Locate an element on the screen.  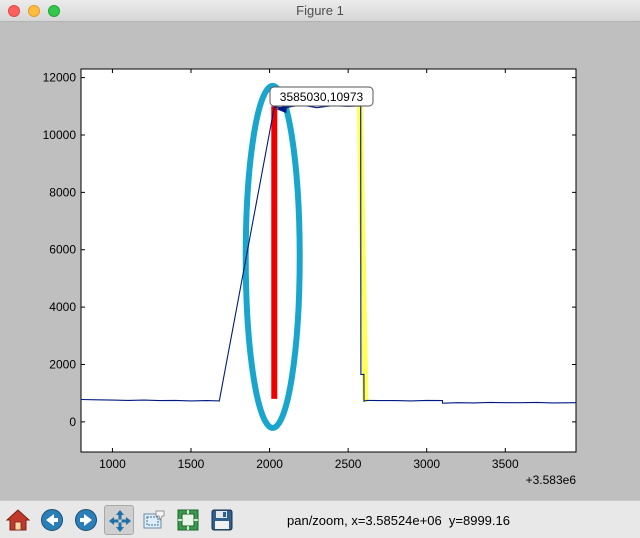
x-tick-label: 1500 is located at coordinates (191, 464).